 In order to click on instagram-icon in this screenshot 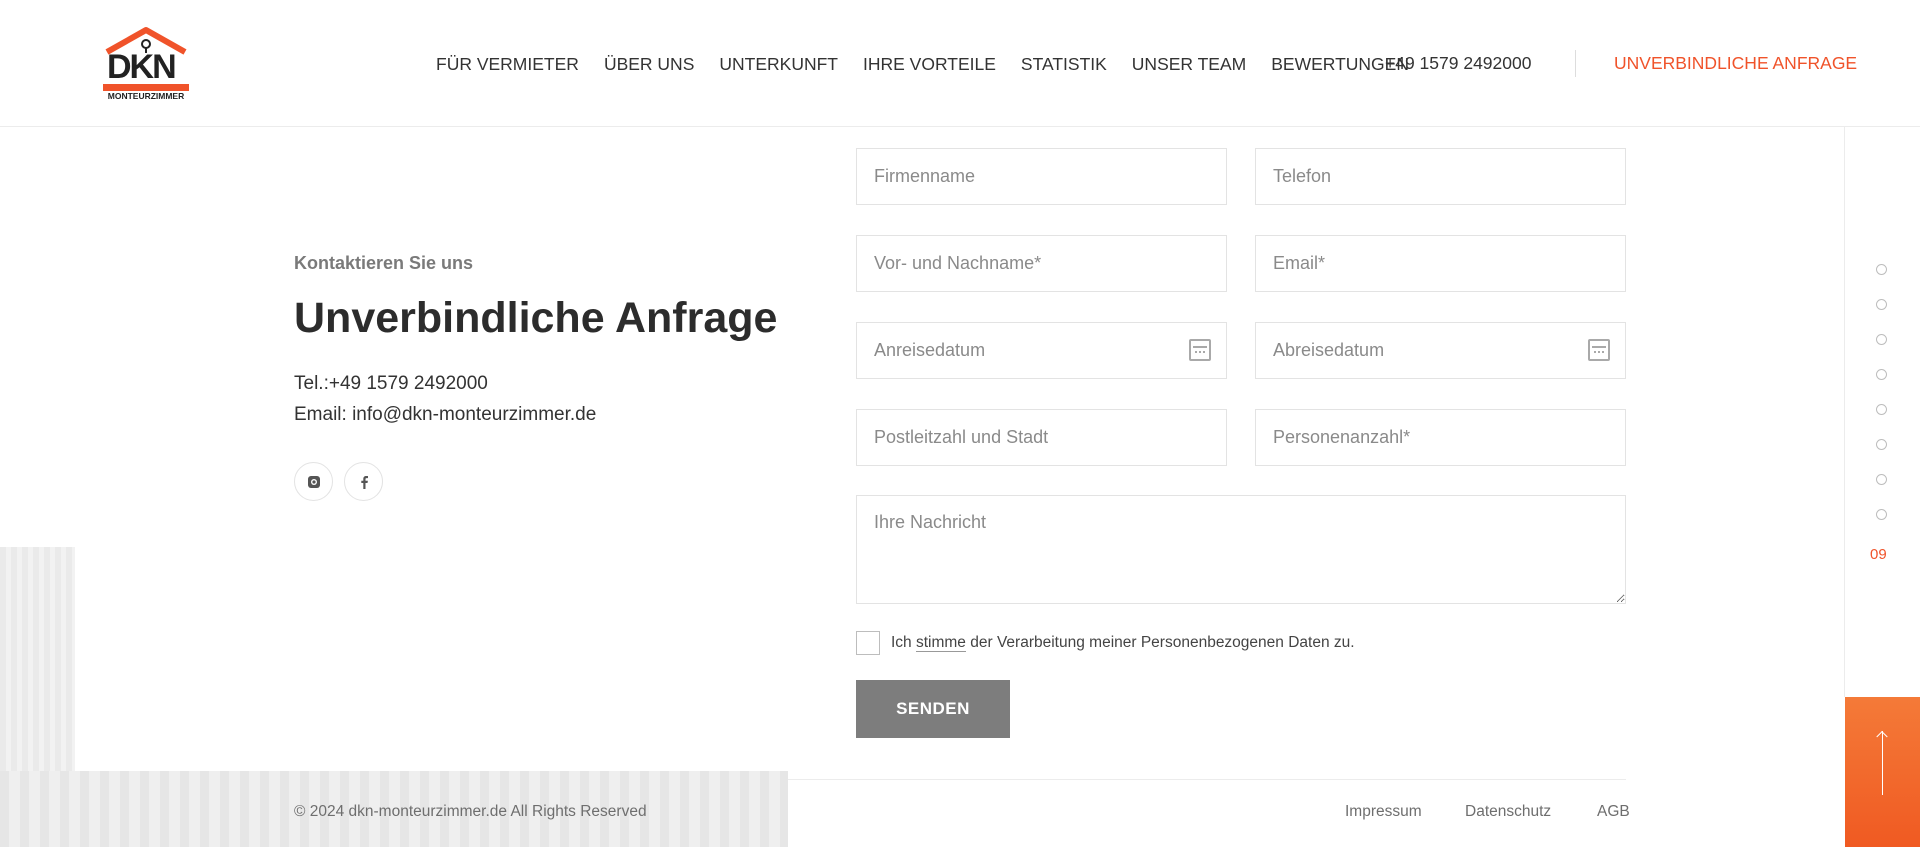, I will do `click(313, 481)`.